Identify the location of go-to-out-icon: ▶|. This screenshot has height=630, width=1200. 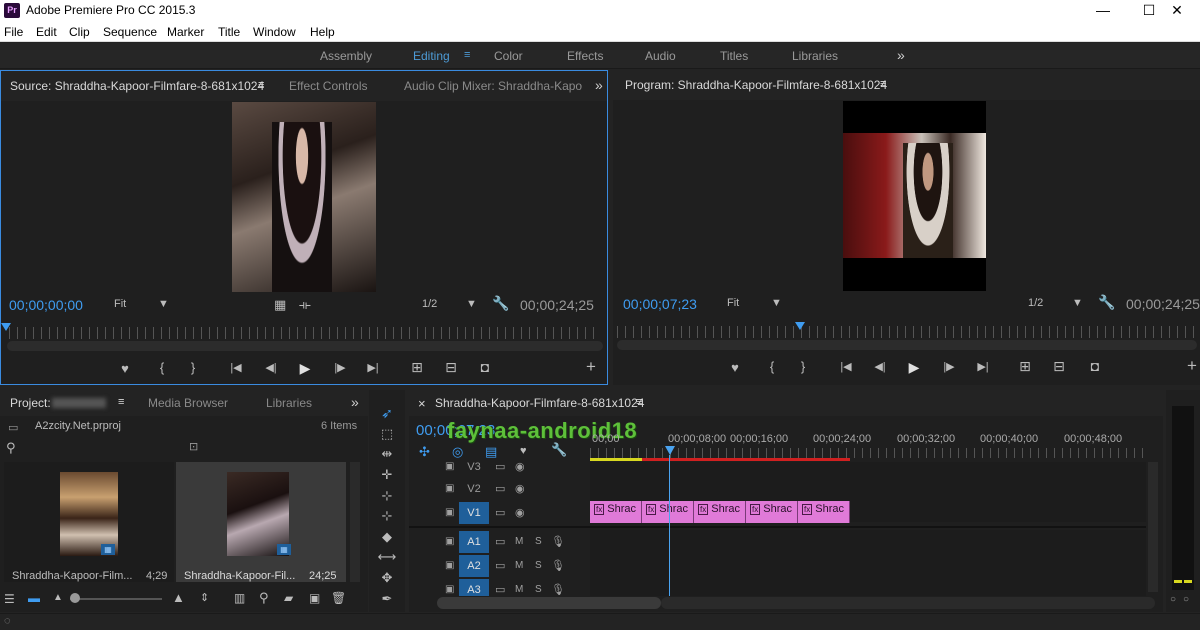
(373, 367).